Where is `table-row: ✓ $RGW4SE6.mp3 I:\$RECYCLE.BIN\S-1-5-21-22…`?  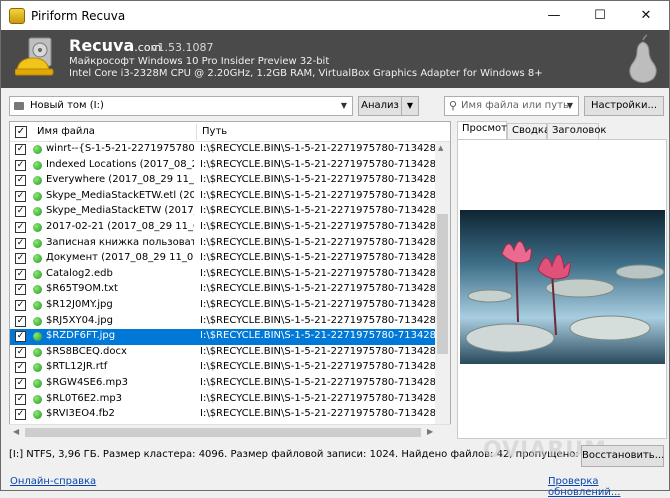 table-row: ✓ $RGW4SE6.mp3 I:\$RECYCLE.BIN\S-1-5-21-22… is located at coordinates (222, 384).